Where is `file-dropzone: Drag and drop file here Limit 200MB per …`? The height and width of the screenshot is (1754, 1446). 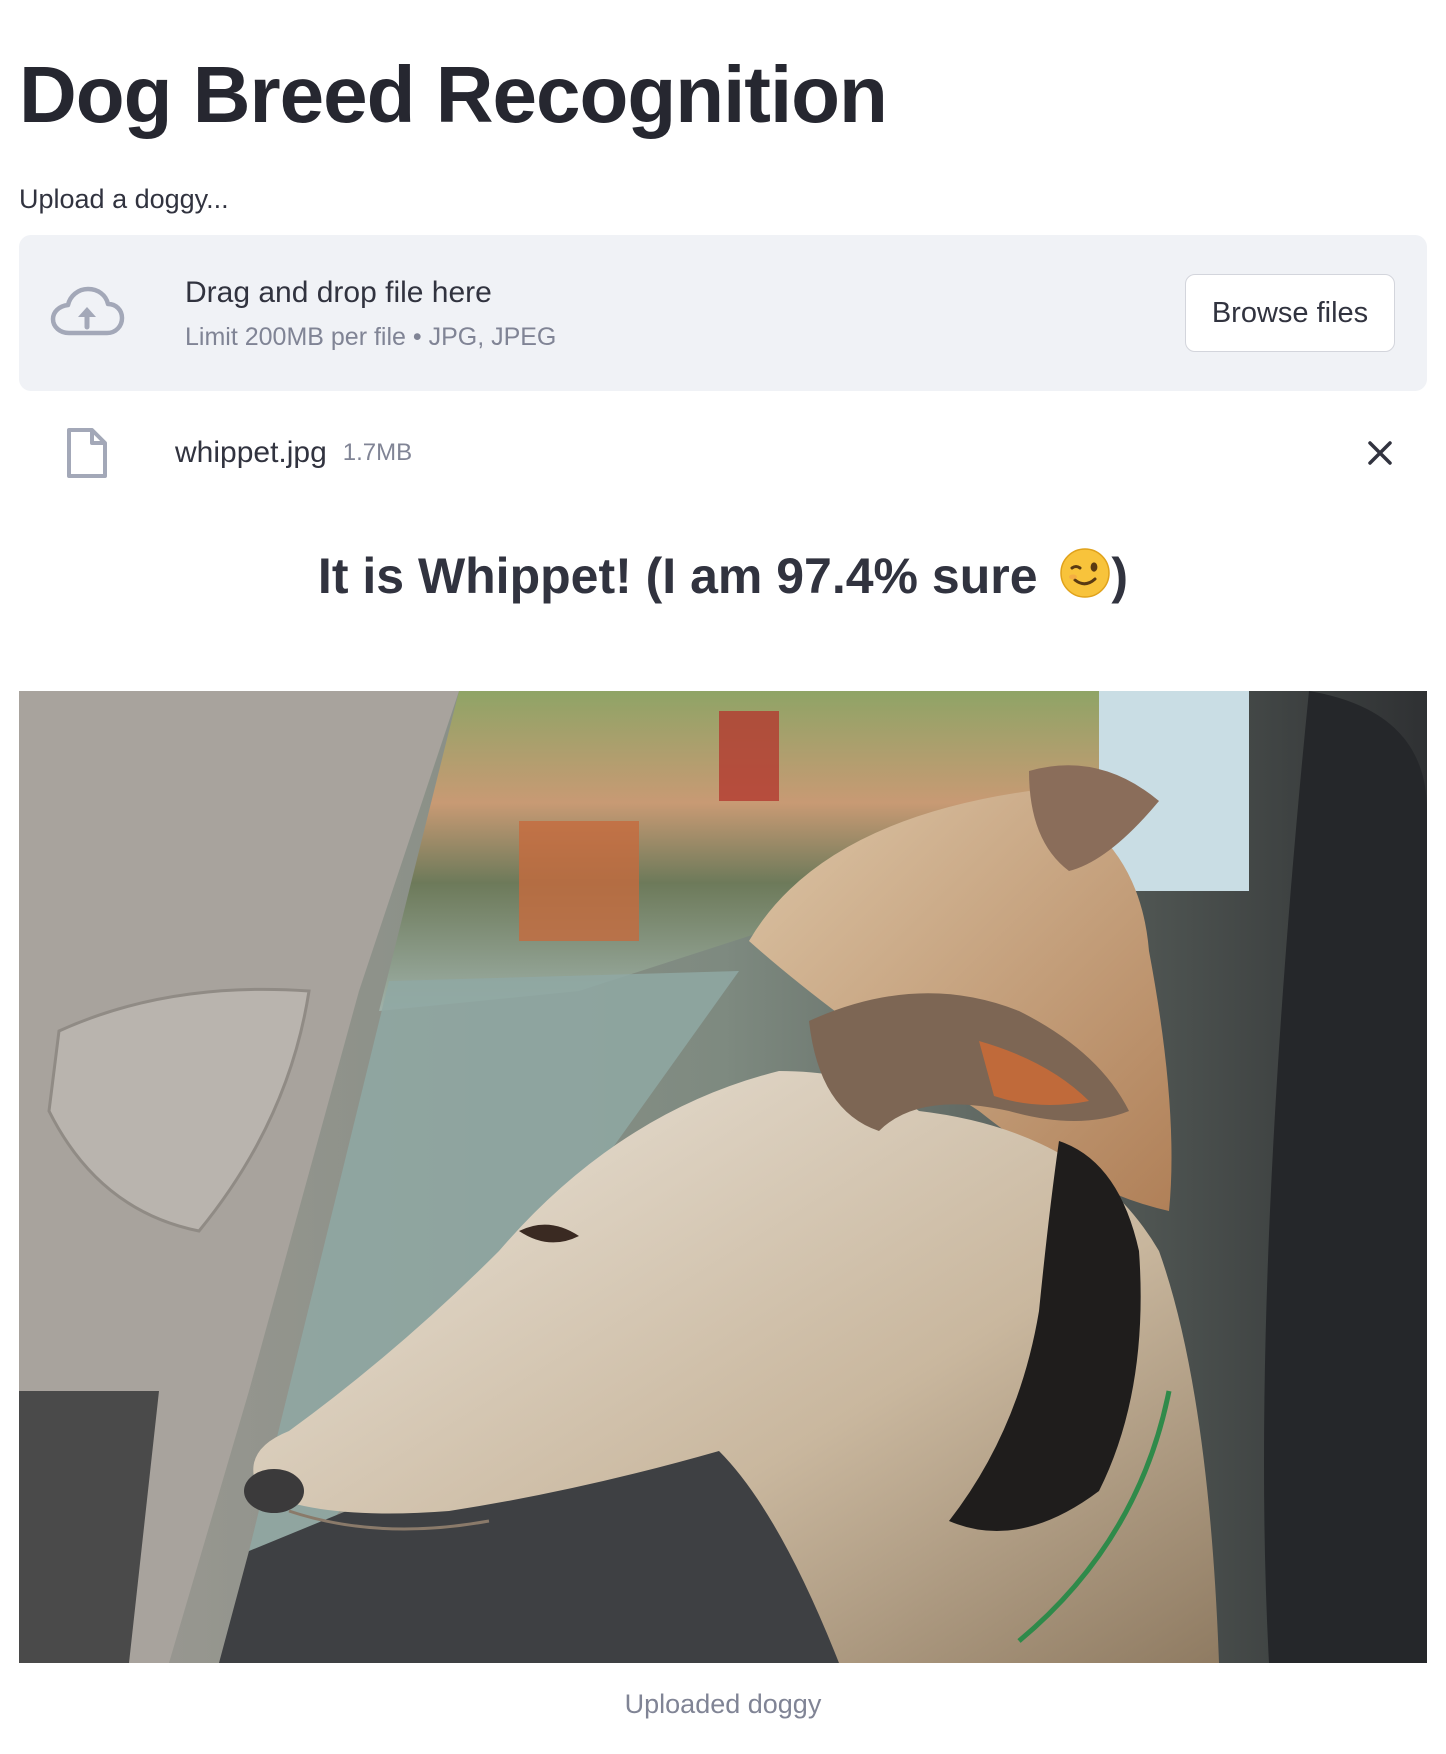 file-dropzone: Drag and drop file here Limit 200MB per … is located at coordinates (723, 313).